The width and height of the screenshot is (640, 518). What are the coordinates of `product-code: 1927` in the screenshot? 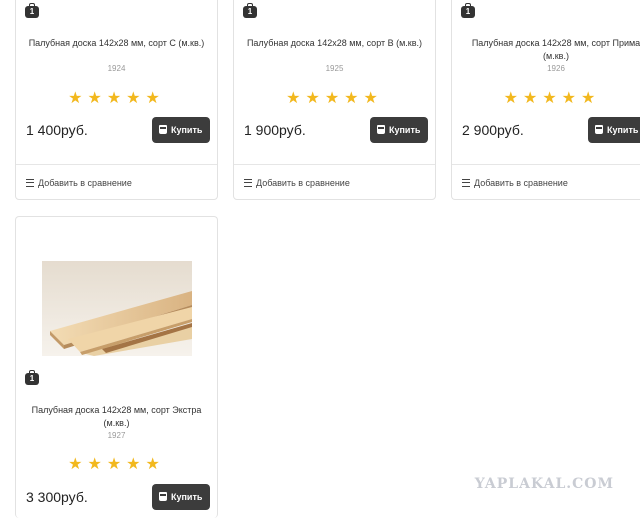 It's located at (116, 435).